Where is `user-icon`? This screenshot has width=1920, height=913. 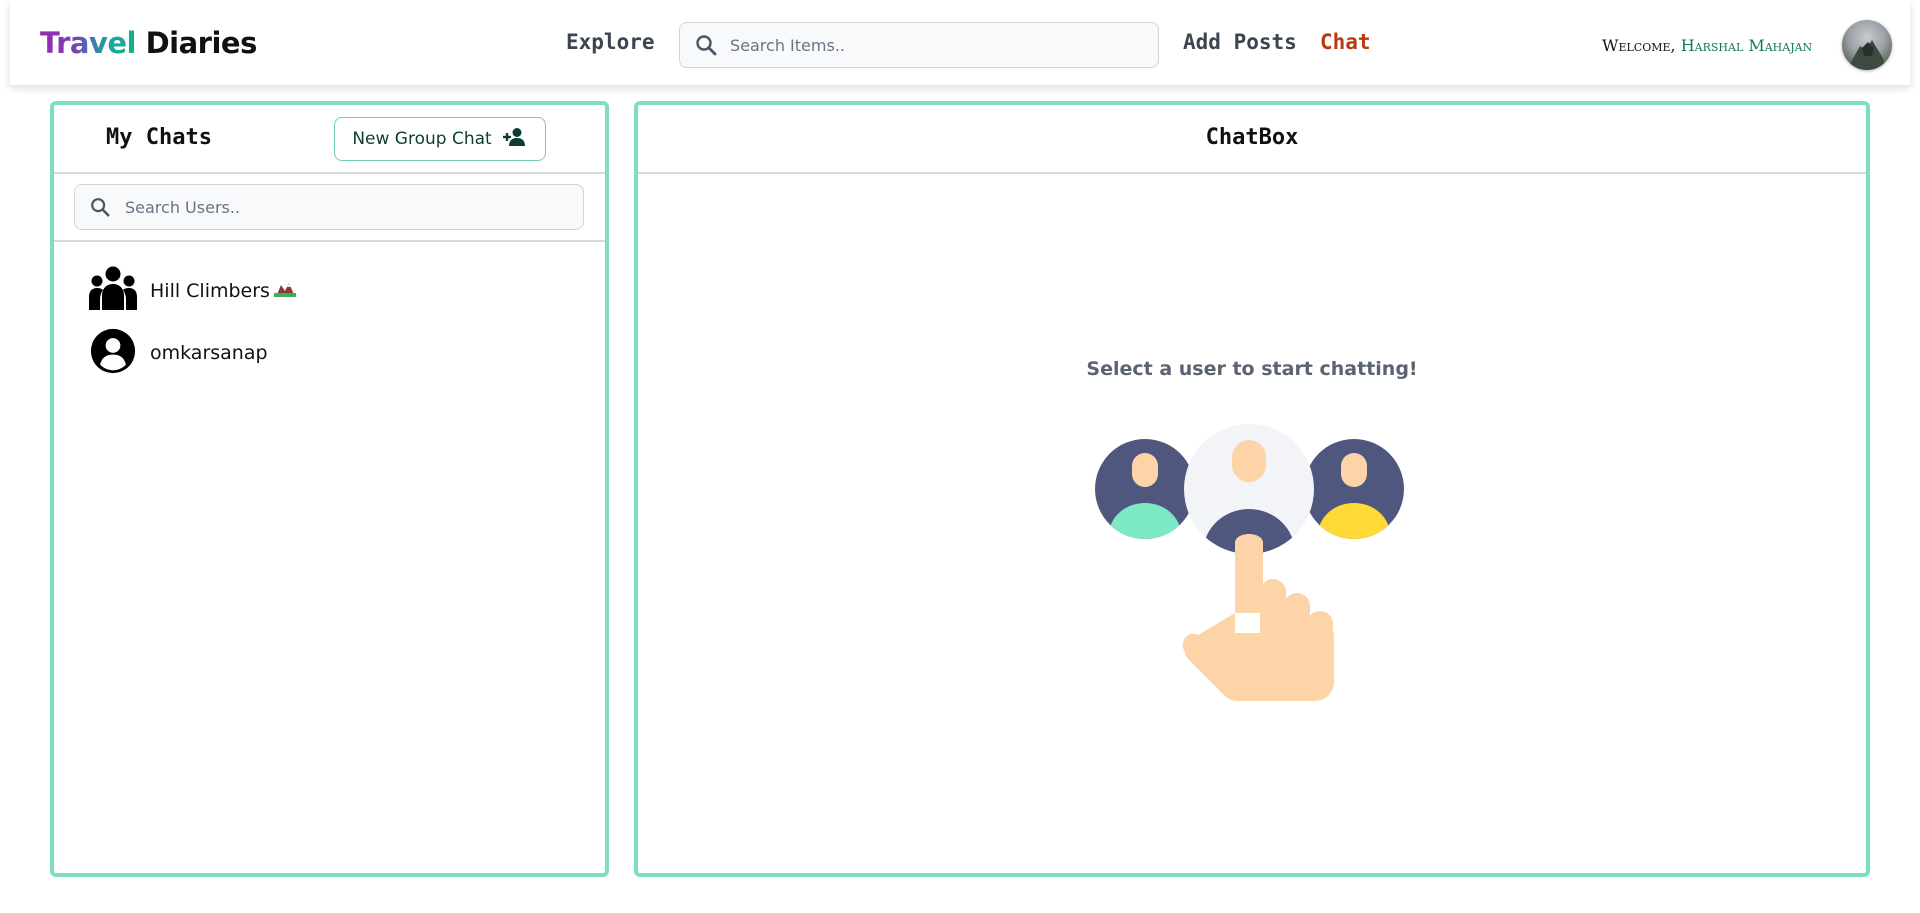
user-icon is located at coordinates (113, 353).